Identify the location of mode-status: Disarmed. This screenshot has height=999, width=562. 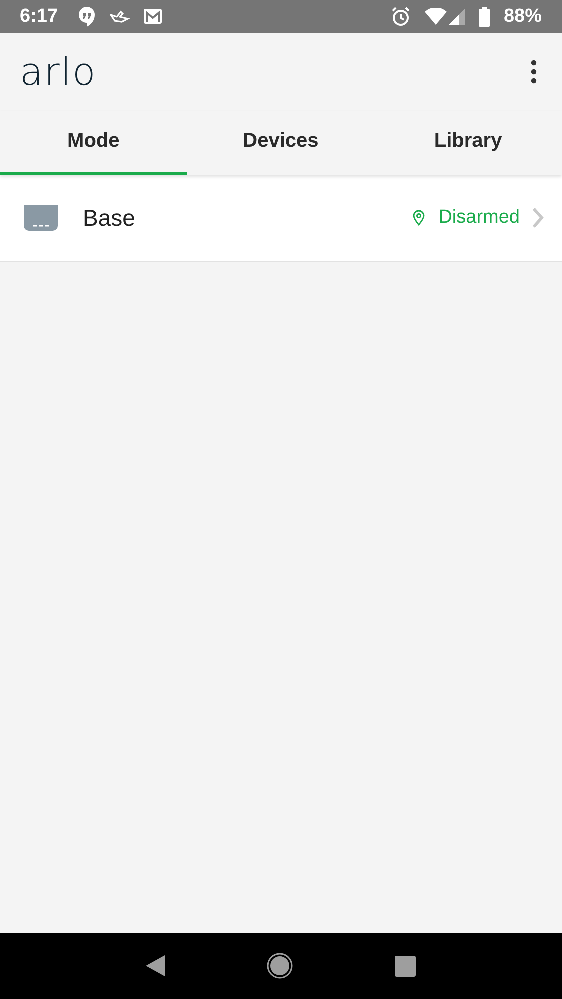
(479, 218).